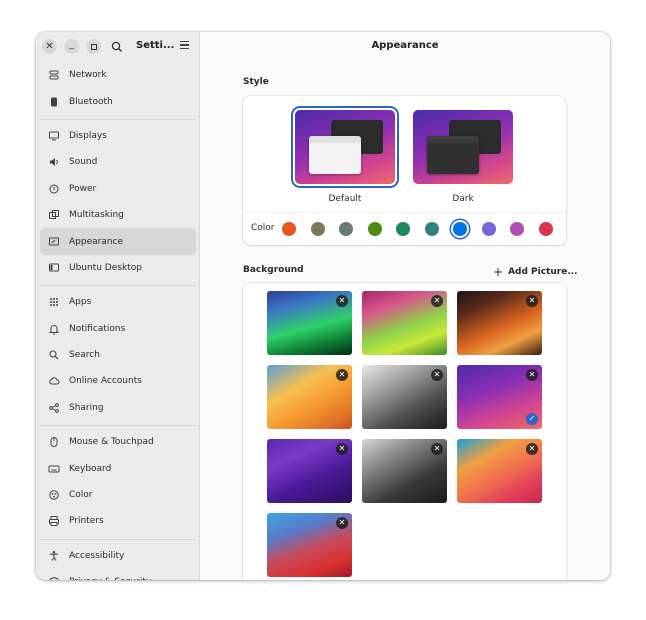 This screenshot has width=646, height=620. I want to click on multitasking-icon, so click(54, 215).